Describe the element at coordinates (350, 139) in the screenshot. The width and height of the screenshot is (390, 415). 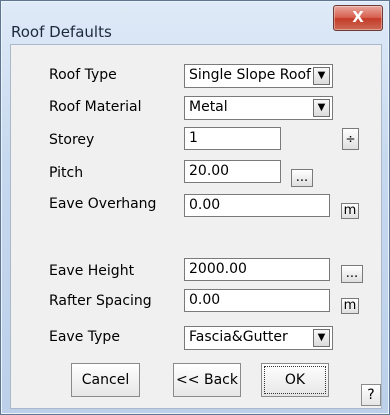
I see `storey-stepper: ÷` at that location.